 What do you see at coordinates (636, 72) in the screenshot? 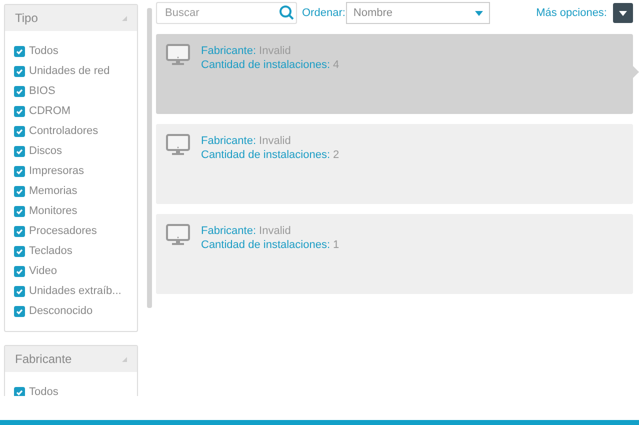
I see `selection-pointer` at bounding box center [636, 72].